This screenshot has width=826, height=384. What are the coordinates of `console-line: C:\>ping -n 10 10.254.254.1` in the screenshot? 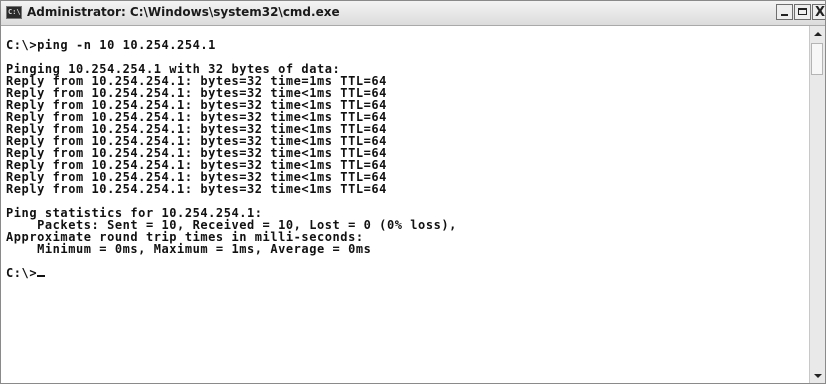 It's located at (111, 45).